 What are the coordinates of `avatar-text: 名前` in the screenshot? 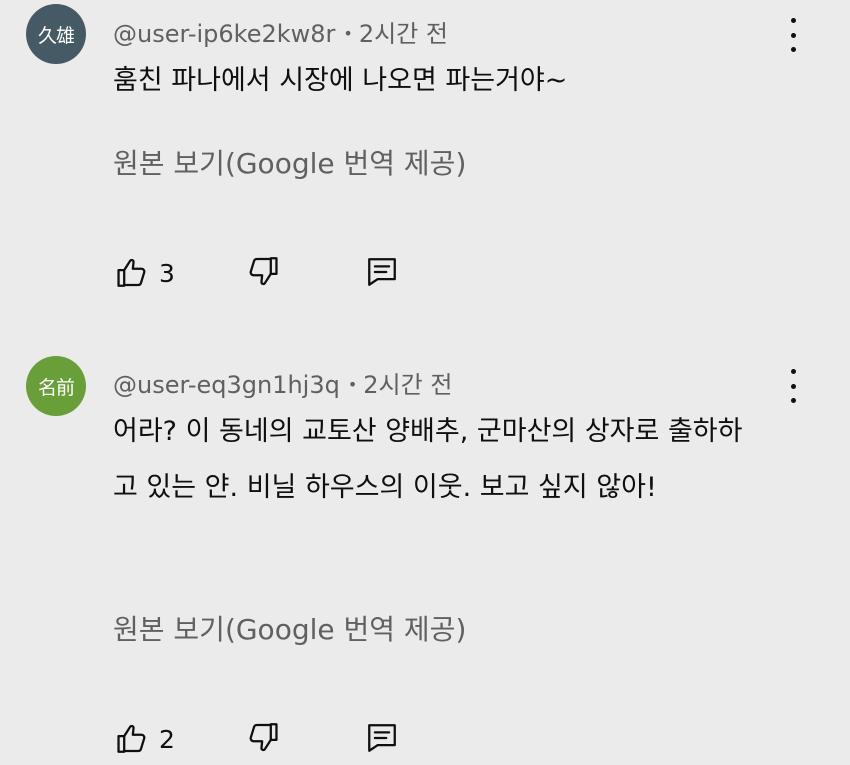 It's located at (56, 387).